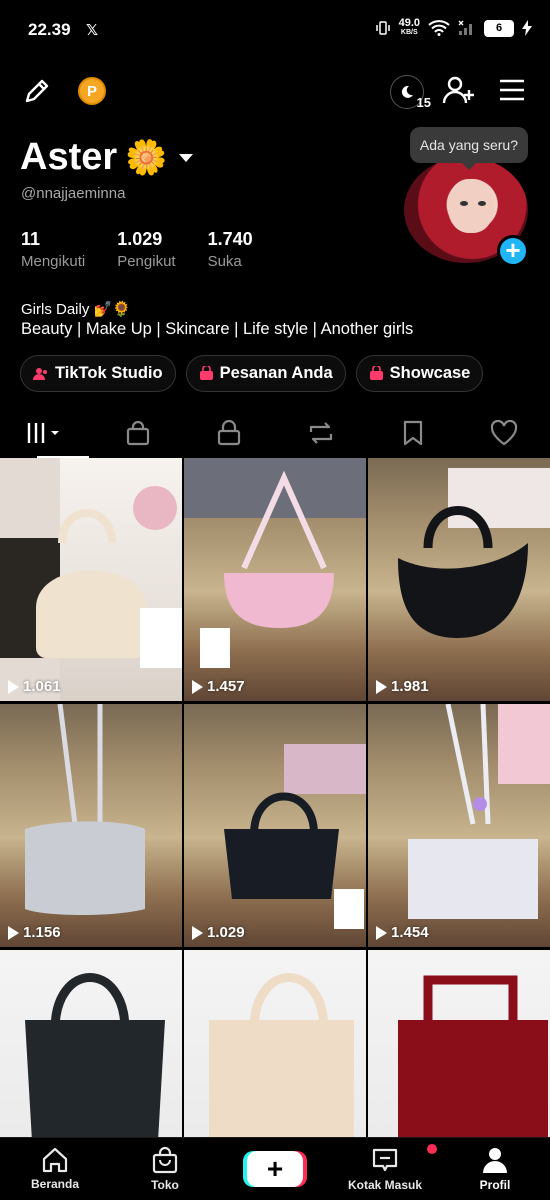 This screenshot has height=1200, width=550. I want to click on coin-button: P, so click(92, 91).